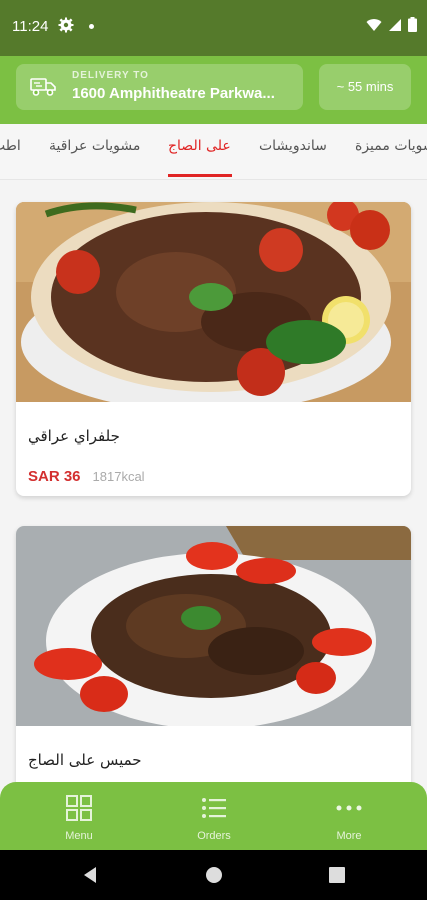  Describe the element at coordinates (66, 25) in the screenshot. I see `settings-gear-icon` at that location.